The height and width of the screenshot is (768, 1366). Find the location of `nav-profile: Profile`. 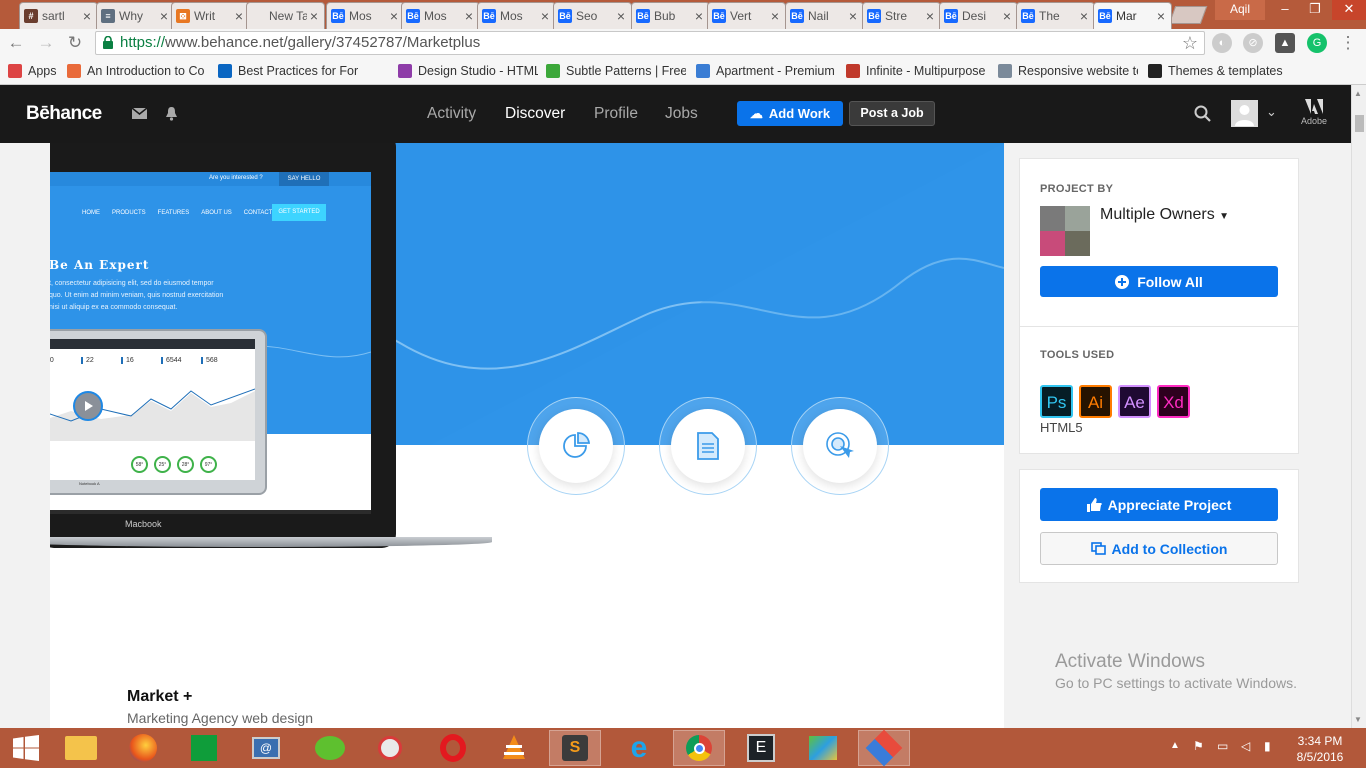

nav-profile: Profile is located at coordinates (616, 114).